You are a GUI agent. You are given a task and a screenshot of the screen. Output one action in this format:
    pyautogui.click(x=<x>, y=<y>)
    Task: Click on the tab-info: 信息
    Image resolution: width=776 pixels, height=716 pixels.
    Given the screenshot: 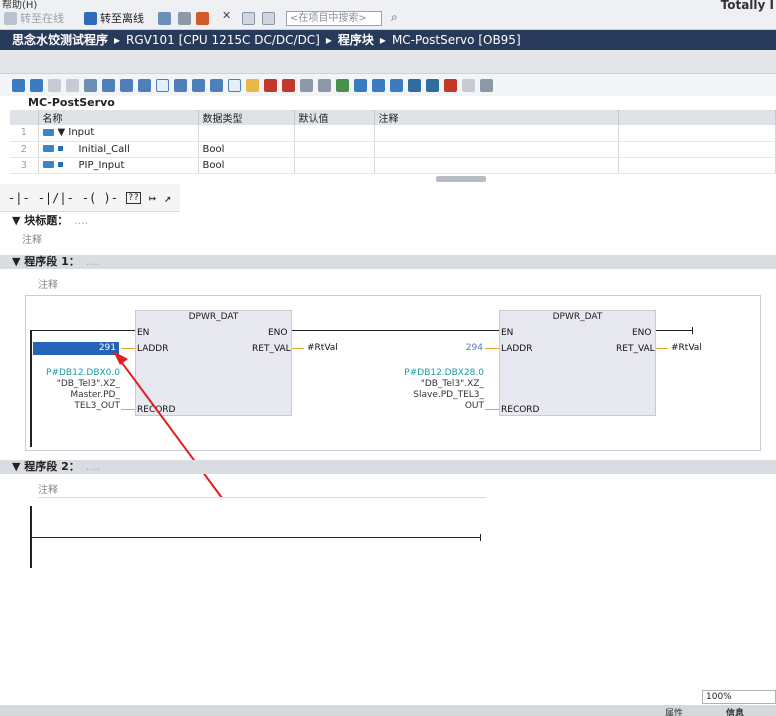 What is the action you would take?
    pyautogui.click(x=735, y=711)
    